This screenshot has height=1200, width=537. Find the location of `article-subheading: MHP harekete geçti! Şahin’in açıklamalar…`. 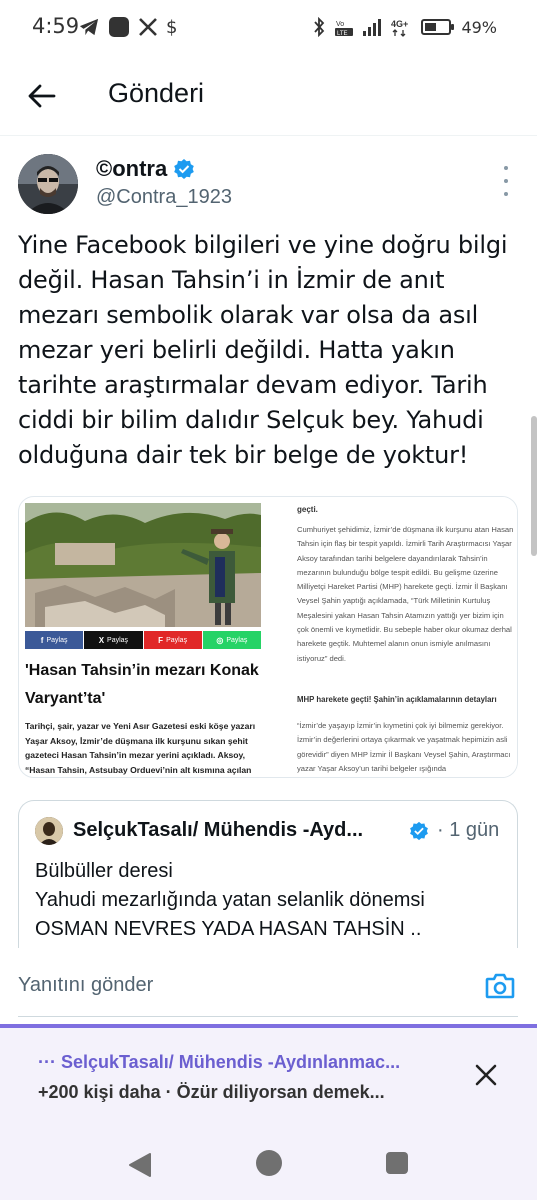

article-subheading: MHP harekete geçti! Şahin’in açıklamalar… is located at coordinates (397, 699).